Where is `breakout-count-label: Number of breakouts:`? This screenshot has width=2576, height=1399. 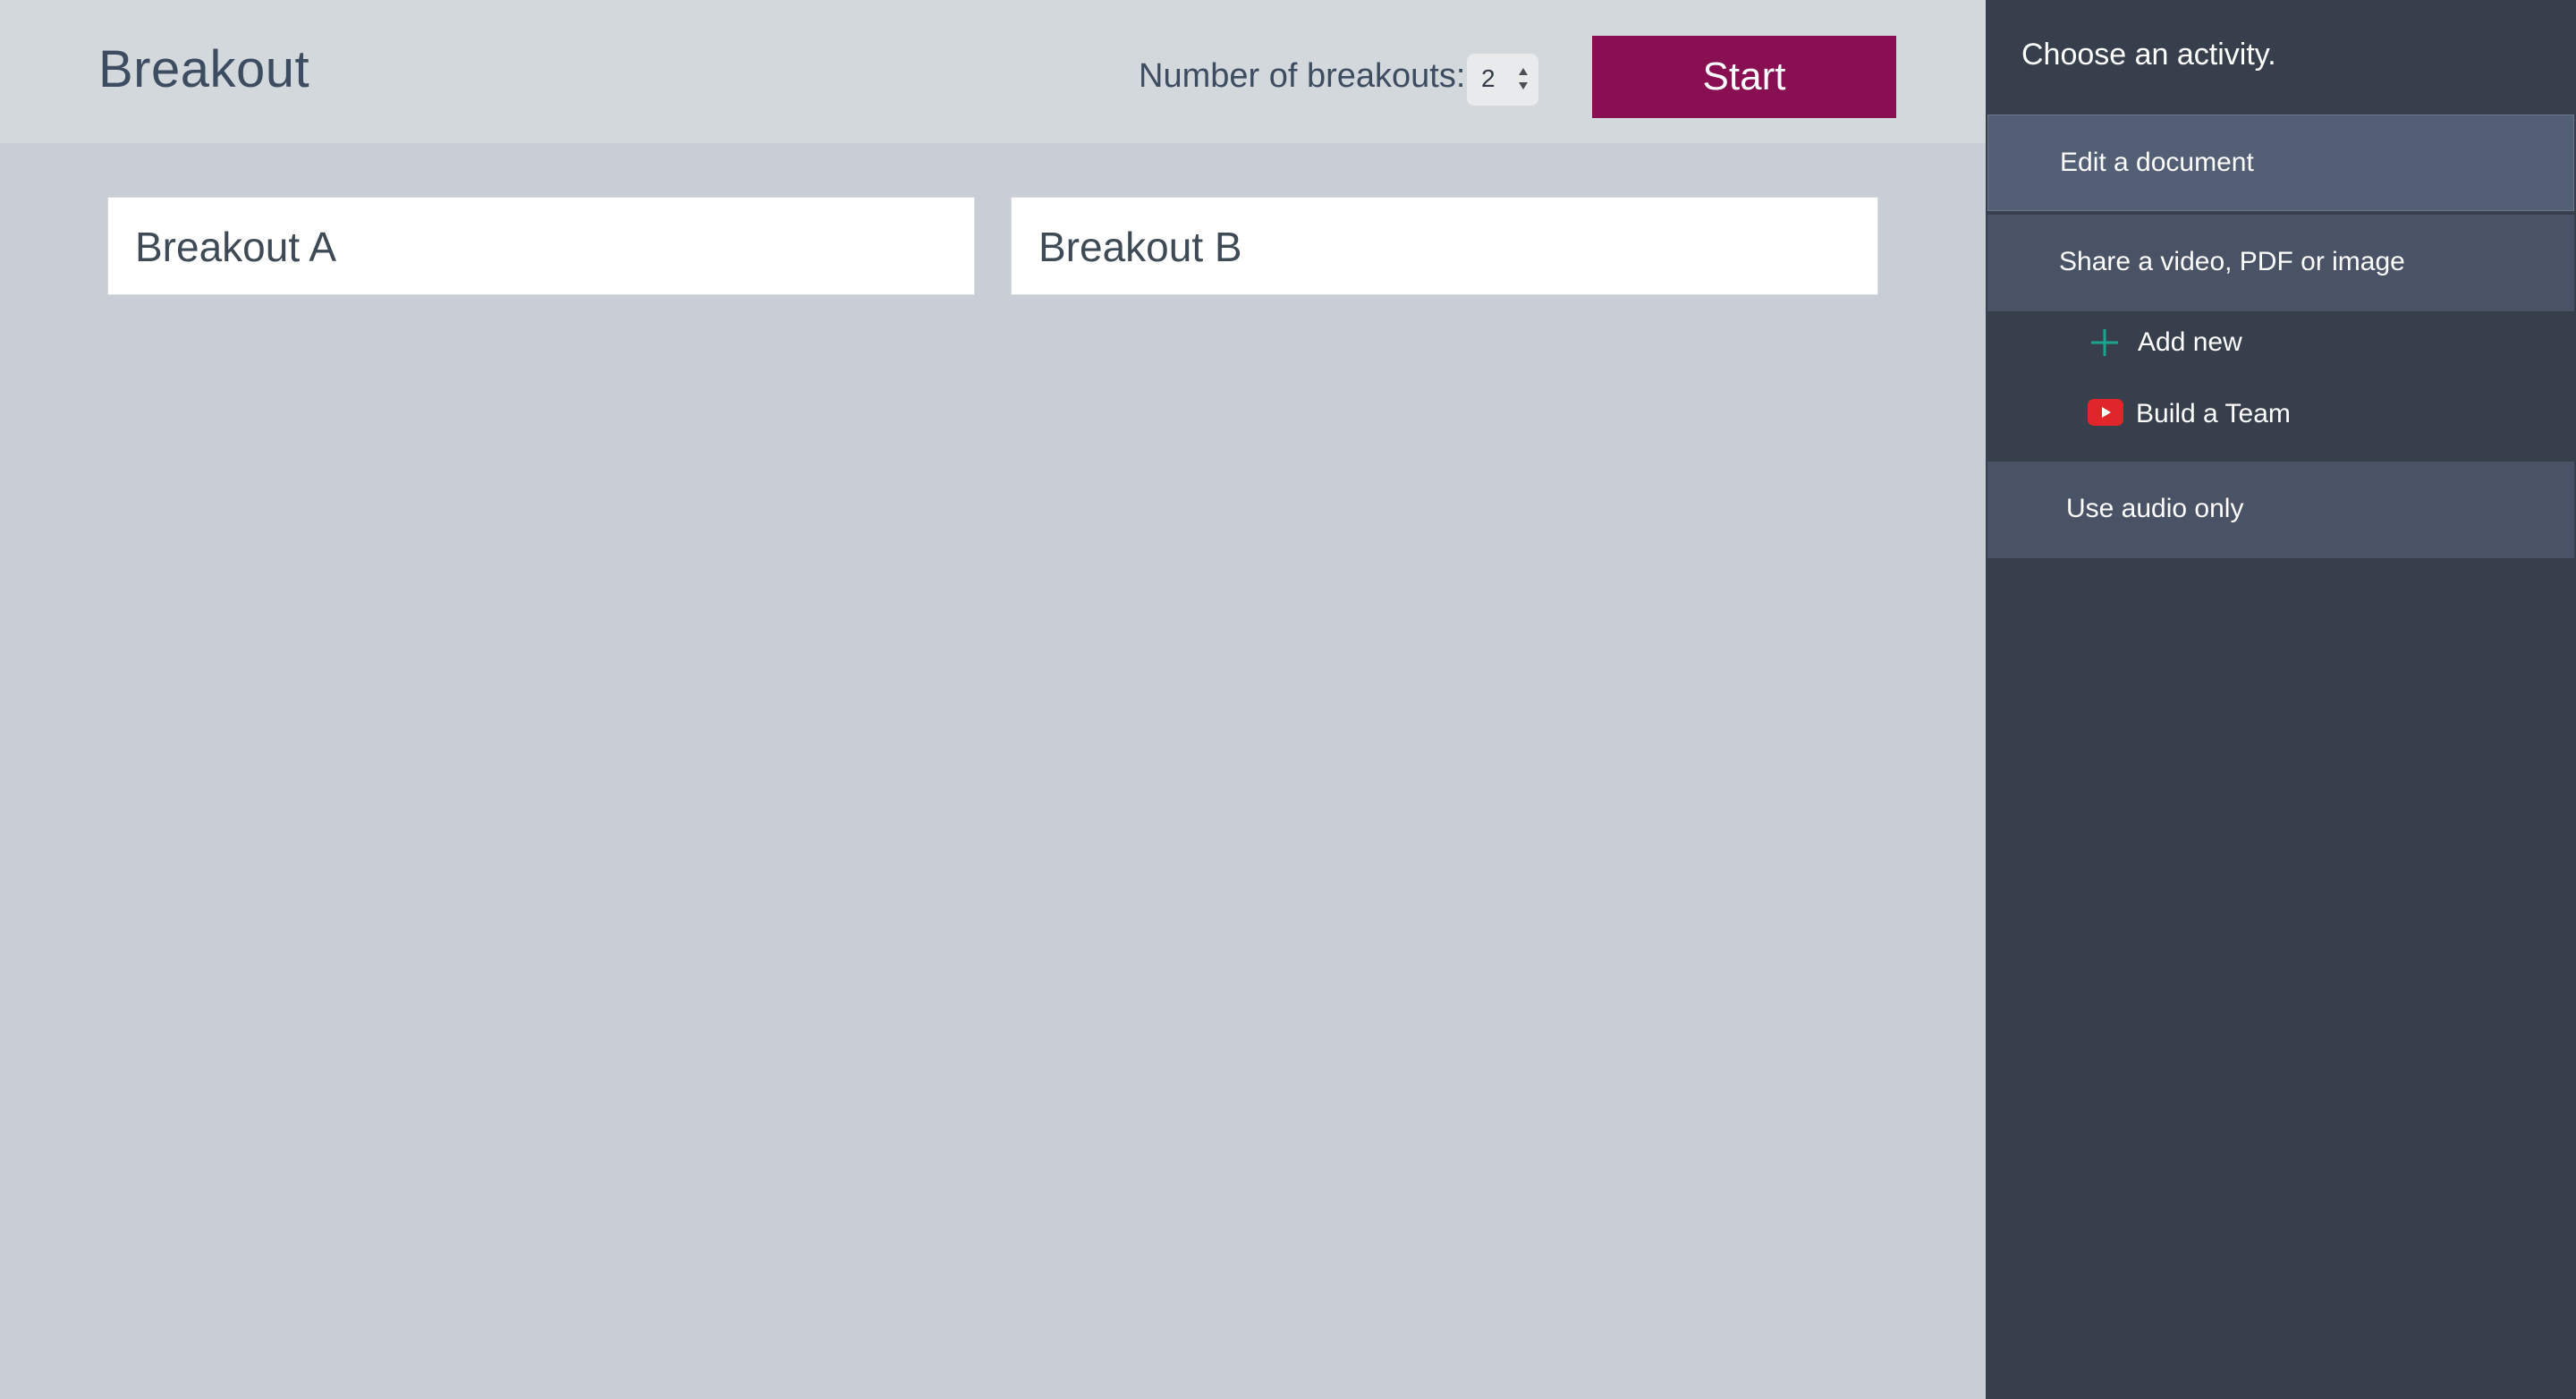
breakout-count-label: Number of breakouts: is located at coordinates (1302, 76).